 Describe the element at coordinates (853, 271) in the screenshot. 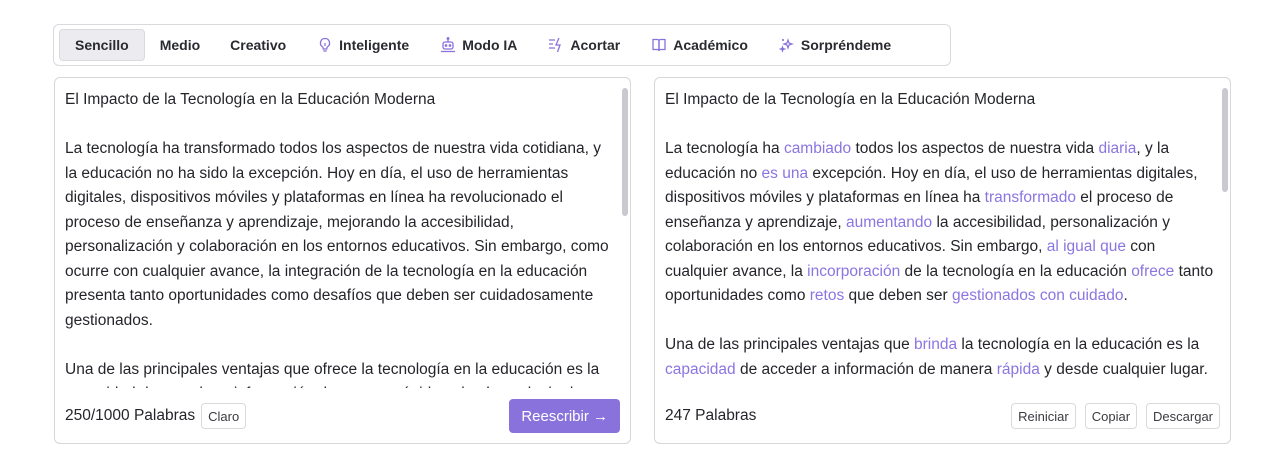

I see `changed-word: incorporación` at that location.